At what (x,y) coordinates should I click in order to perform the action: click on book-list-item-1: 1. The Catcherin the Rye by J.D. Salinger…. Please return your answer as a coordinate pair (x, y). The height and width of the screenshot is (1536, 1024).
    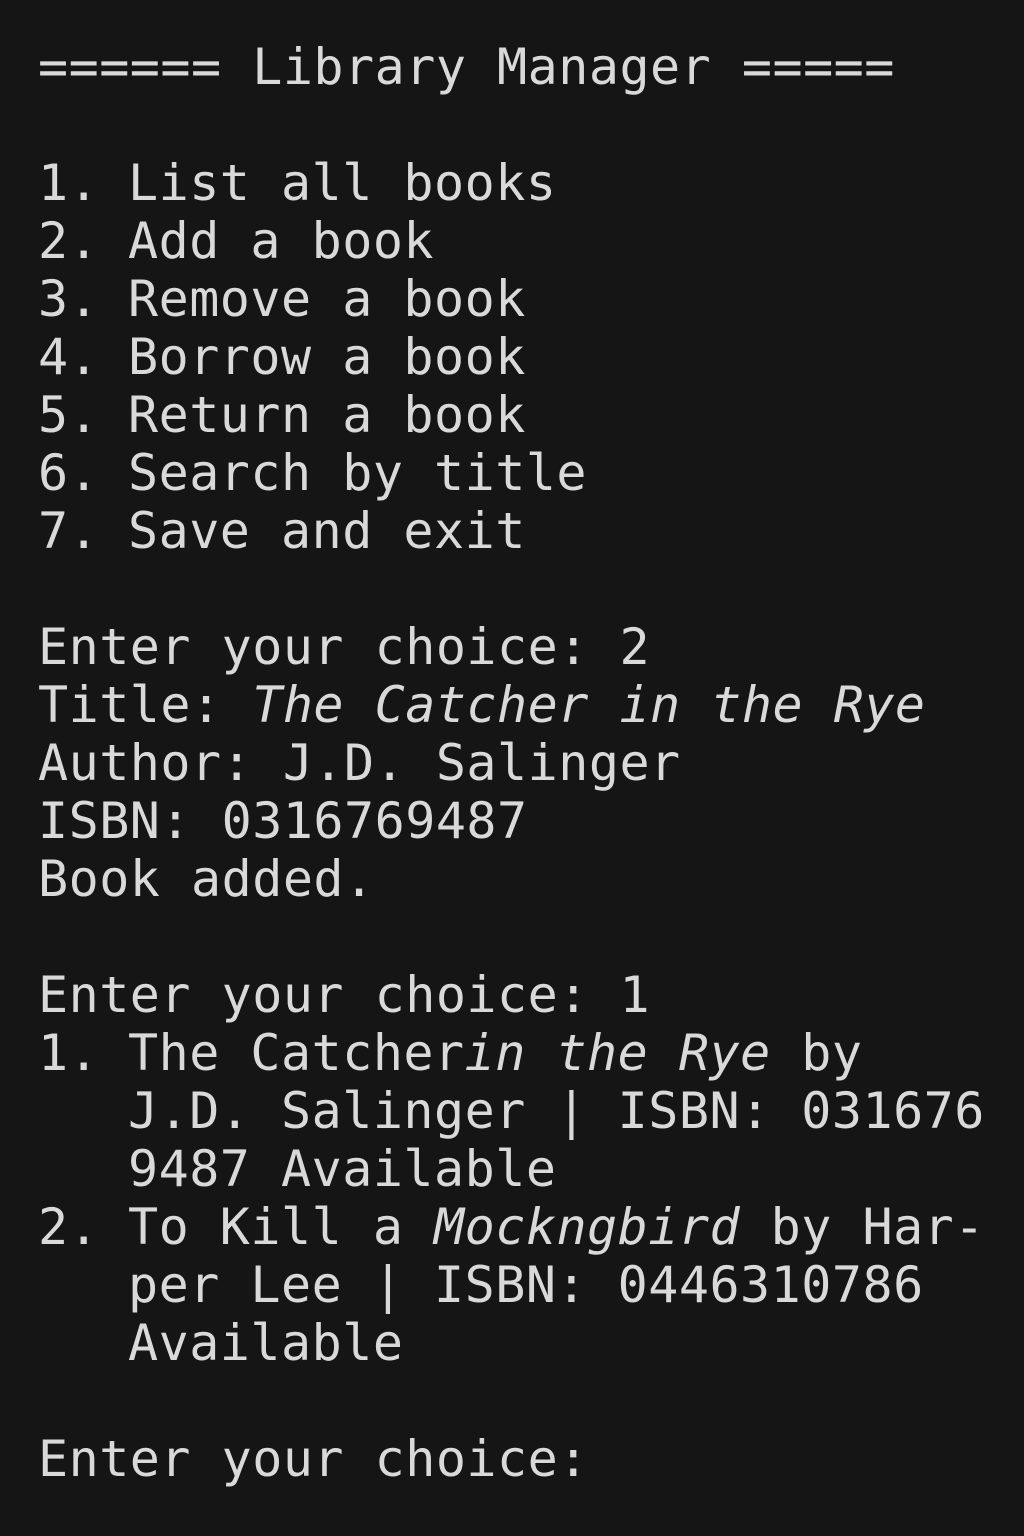
    Looking at the image, I should click on (518, 1111).